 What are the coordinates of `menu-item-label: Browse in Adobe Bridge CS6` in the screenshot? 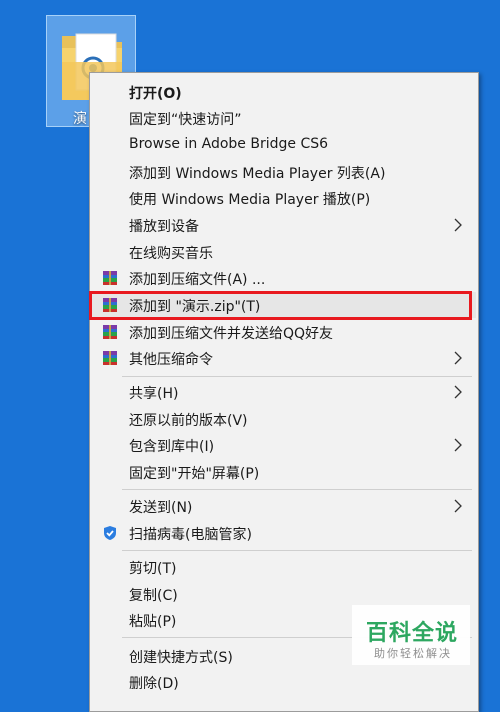 It's located at (229, 144).